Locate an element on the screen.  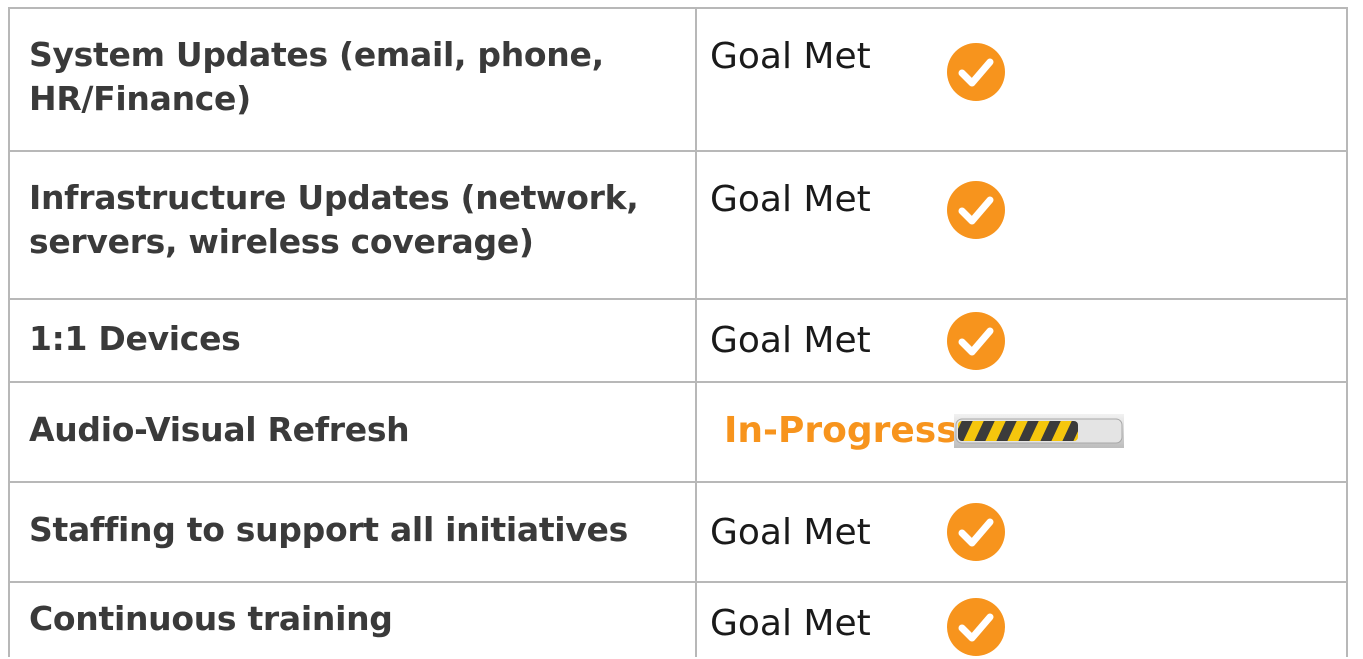
status-label: In-Progress is located at coordinates (841, 430).